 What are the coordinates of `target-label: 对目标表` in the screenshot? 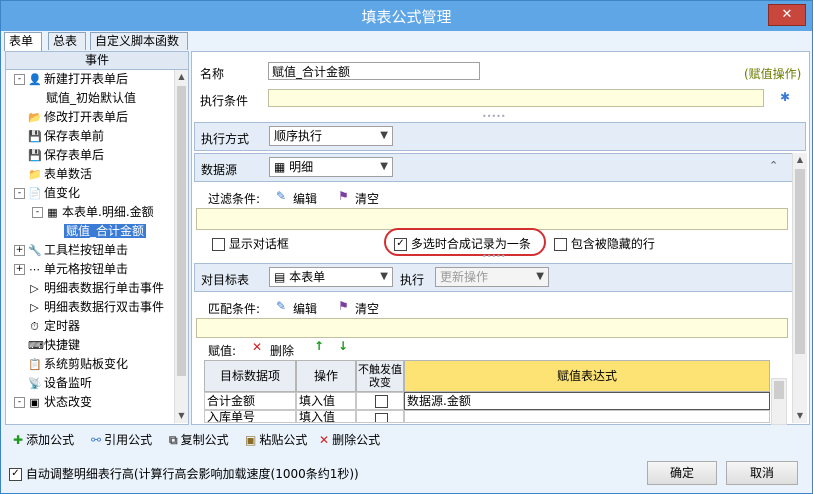 It's located at (225, 280).